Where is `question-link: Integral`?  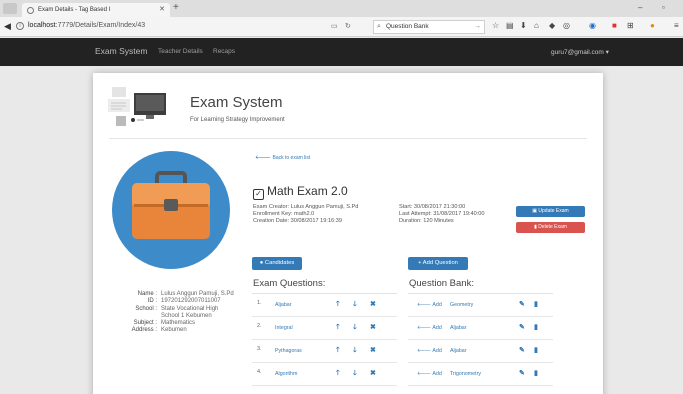 question-link: Integral is located at coordinates (284, 328).